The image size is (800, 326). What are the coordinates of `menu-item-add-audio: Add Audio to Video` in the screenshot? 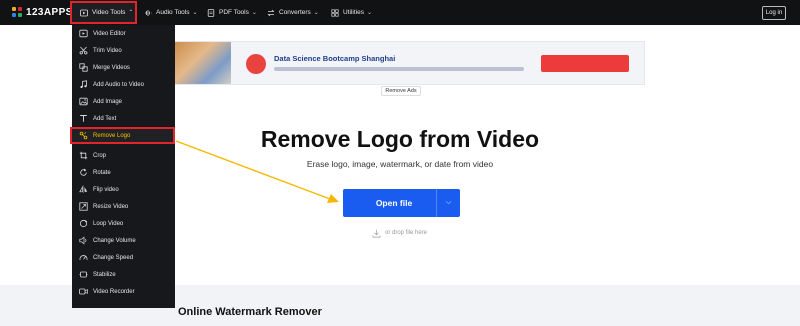 It's located at (123, 84).